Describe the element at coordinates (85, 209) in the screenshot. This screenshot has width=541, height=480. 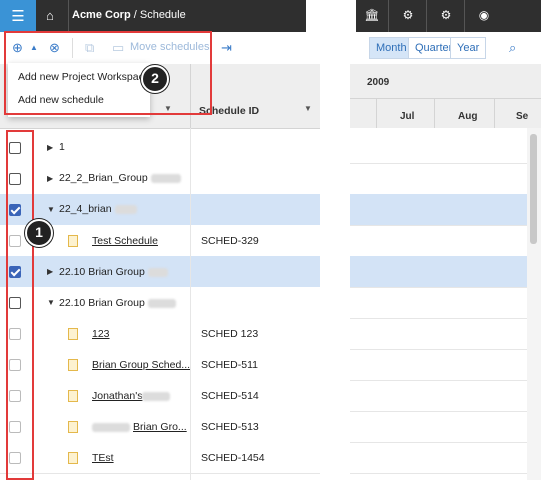
I see `row-name-text: 22_4_brian` at that location.